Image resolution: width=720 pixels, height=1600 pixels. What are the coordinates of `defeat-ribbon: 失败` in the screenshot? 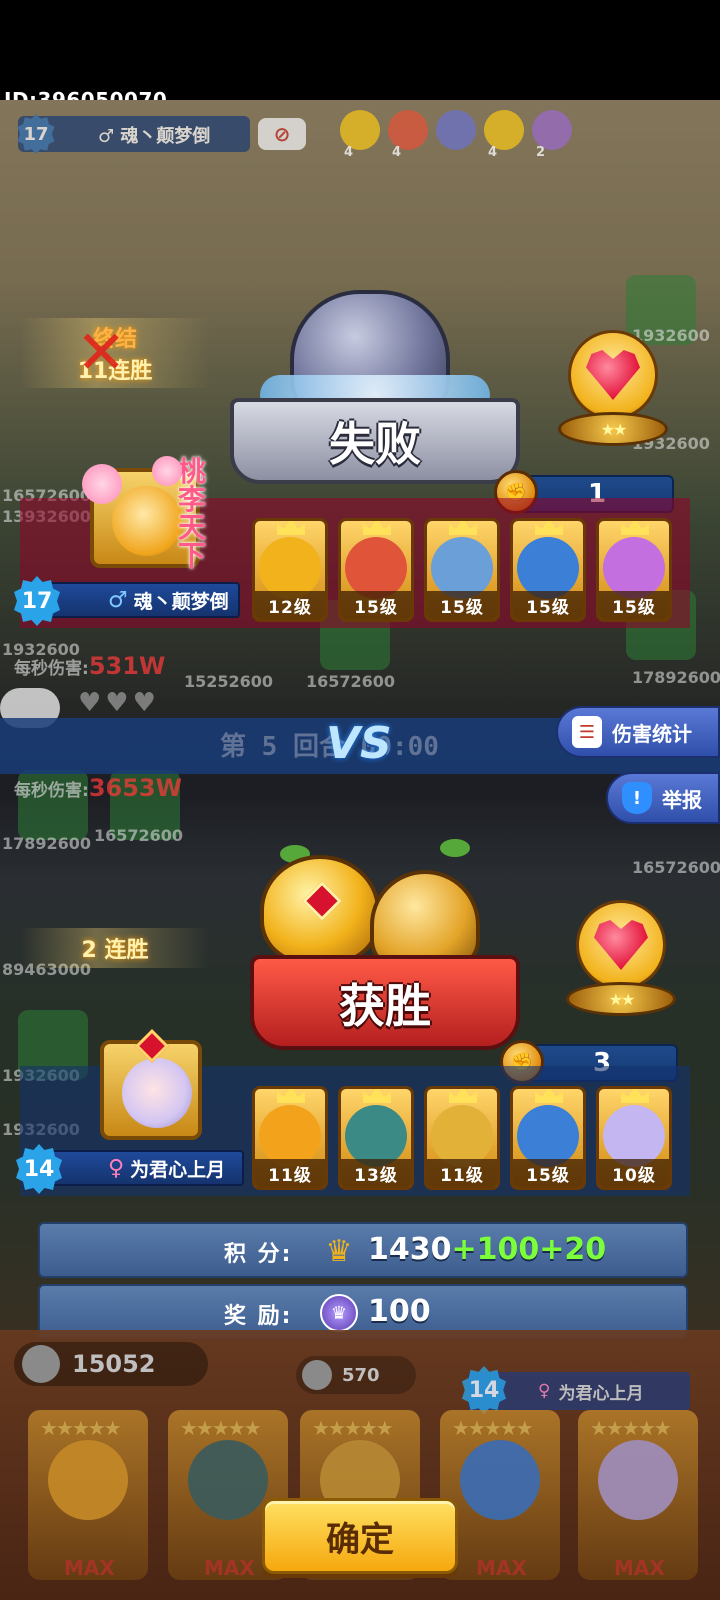 It's located at (375, 441).